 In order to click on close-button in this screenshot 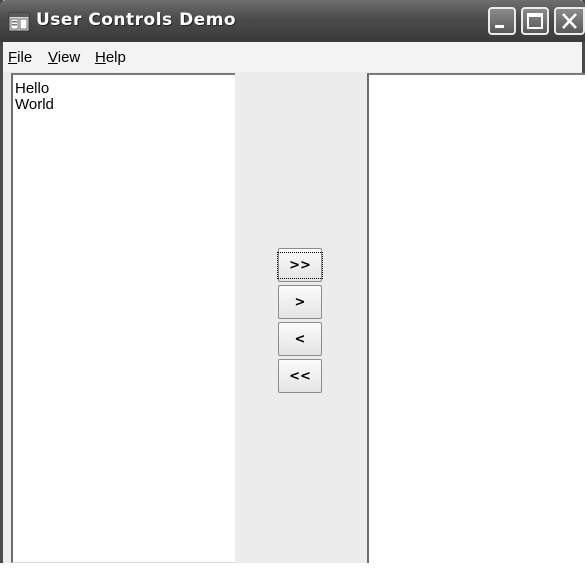, I will do `click(569, 21)`.